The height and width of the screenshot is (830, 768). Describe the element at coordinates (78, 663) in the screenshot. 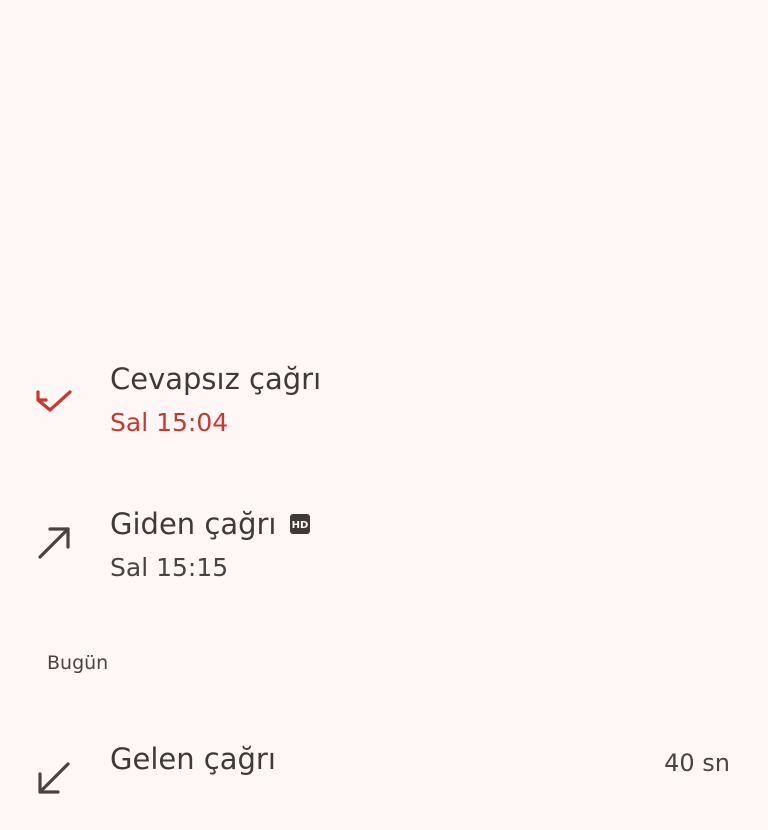

I see `section-header-today: Bugün` at that location.